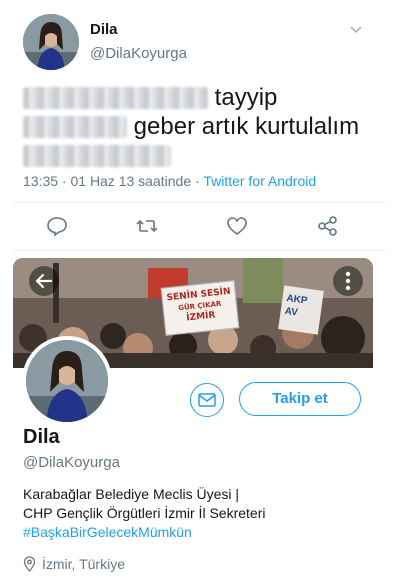  I want to click on bio-line-2: CHP Gençlik Örgütleri İzmir İl Sekreteri, so click(144, 513).